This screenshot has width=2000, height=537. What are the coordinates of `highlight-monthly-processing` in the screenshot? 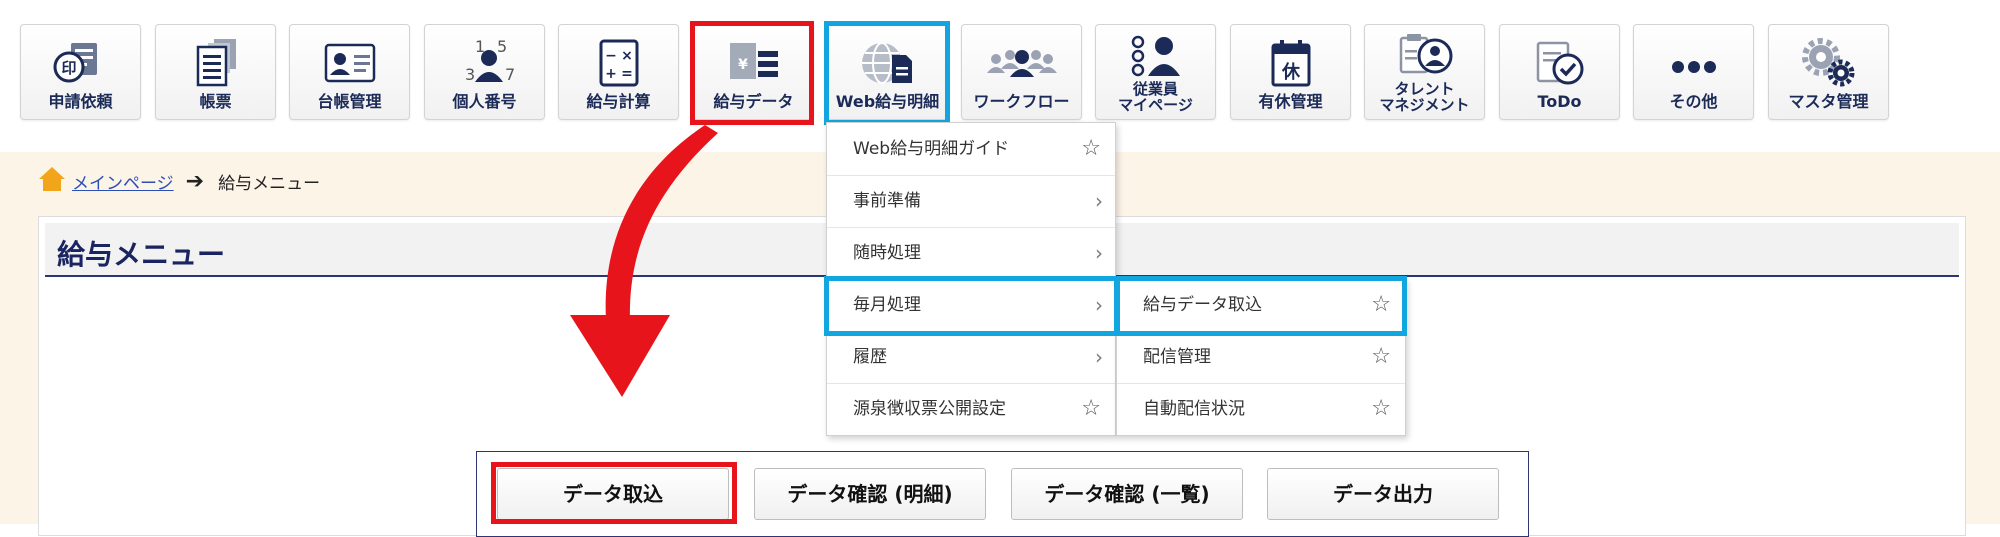 It's located at (972, 306).